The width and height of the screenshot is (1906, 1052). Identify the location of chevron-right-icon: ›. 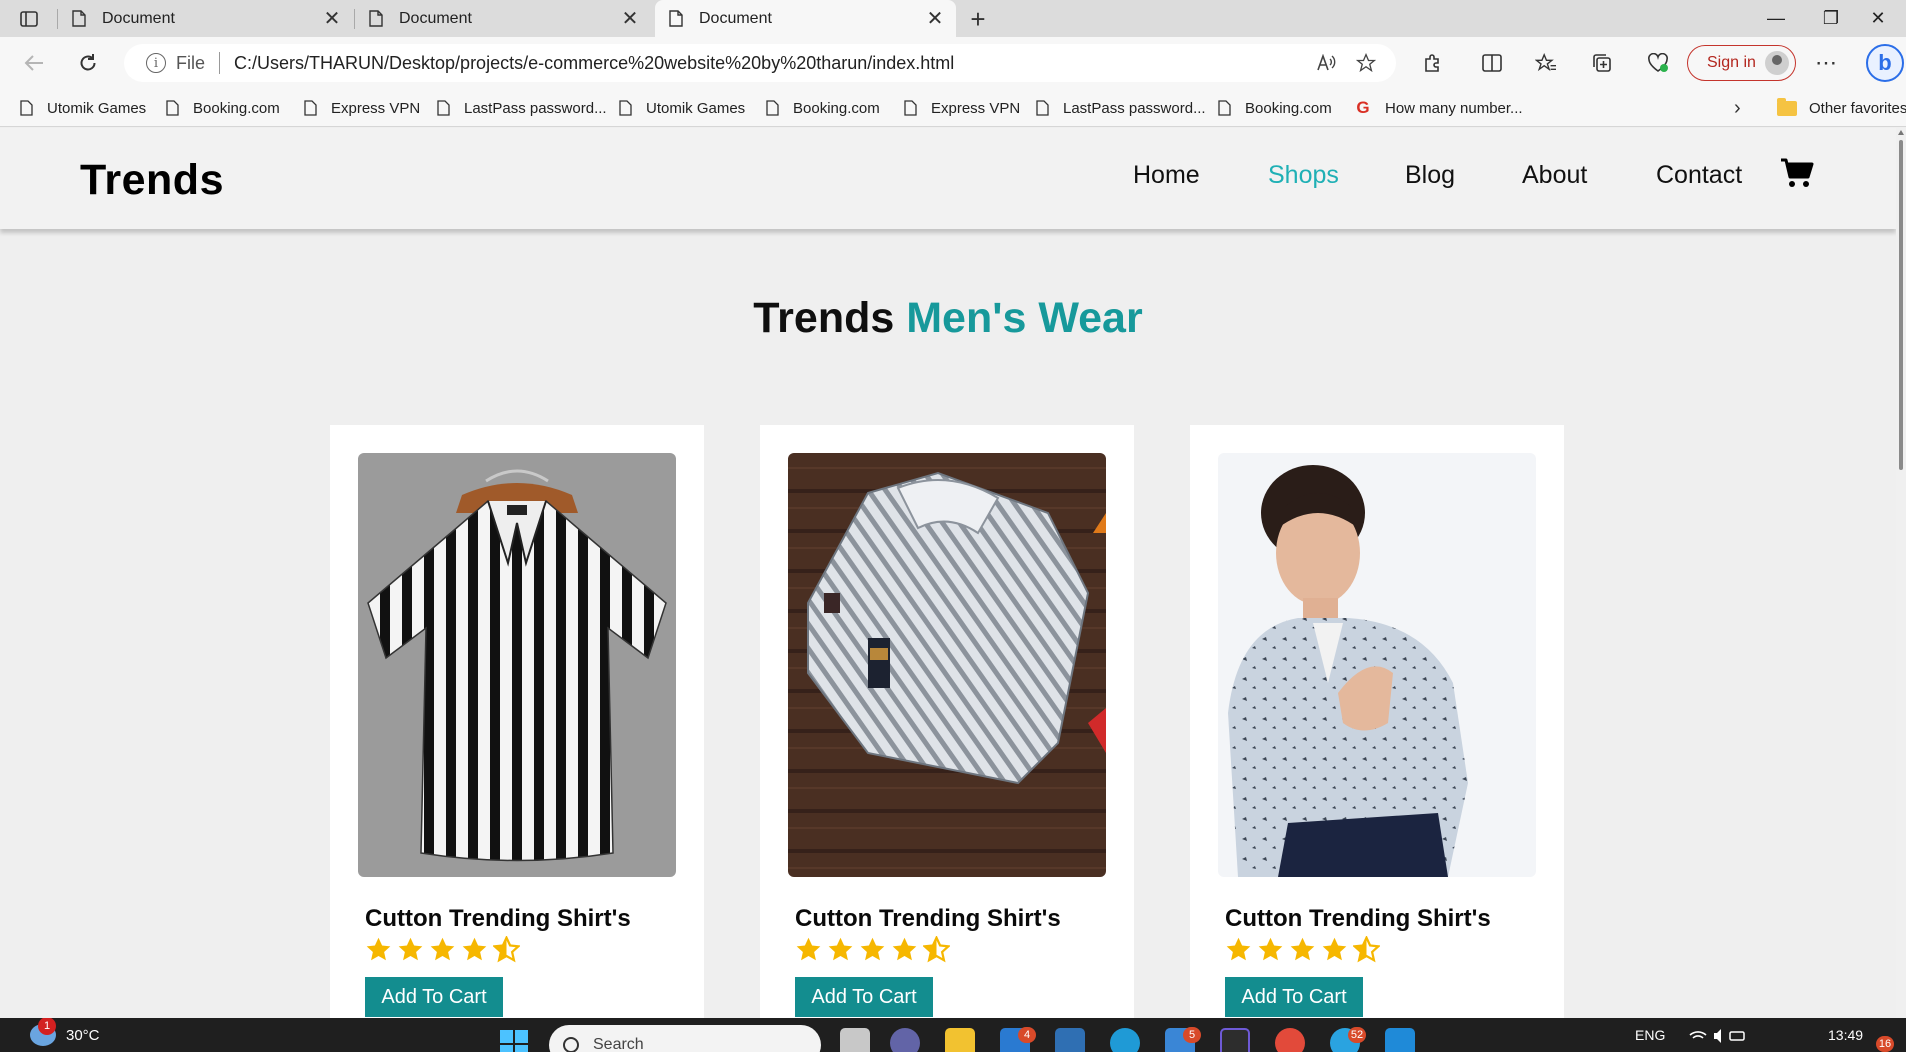
(1737, 108).